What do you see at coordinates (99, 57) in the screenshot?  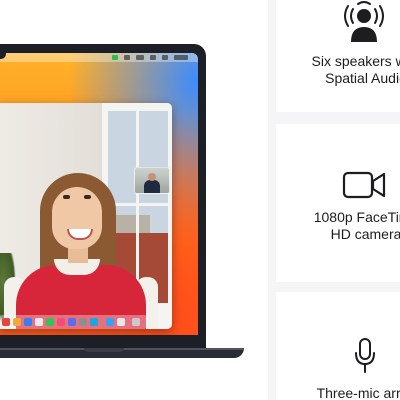 I see `menu-bar` at bounding box center [99, 57].